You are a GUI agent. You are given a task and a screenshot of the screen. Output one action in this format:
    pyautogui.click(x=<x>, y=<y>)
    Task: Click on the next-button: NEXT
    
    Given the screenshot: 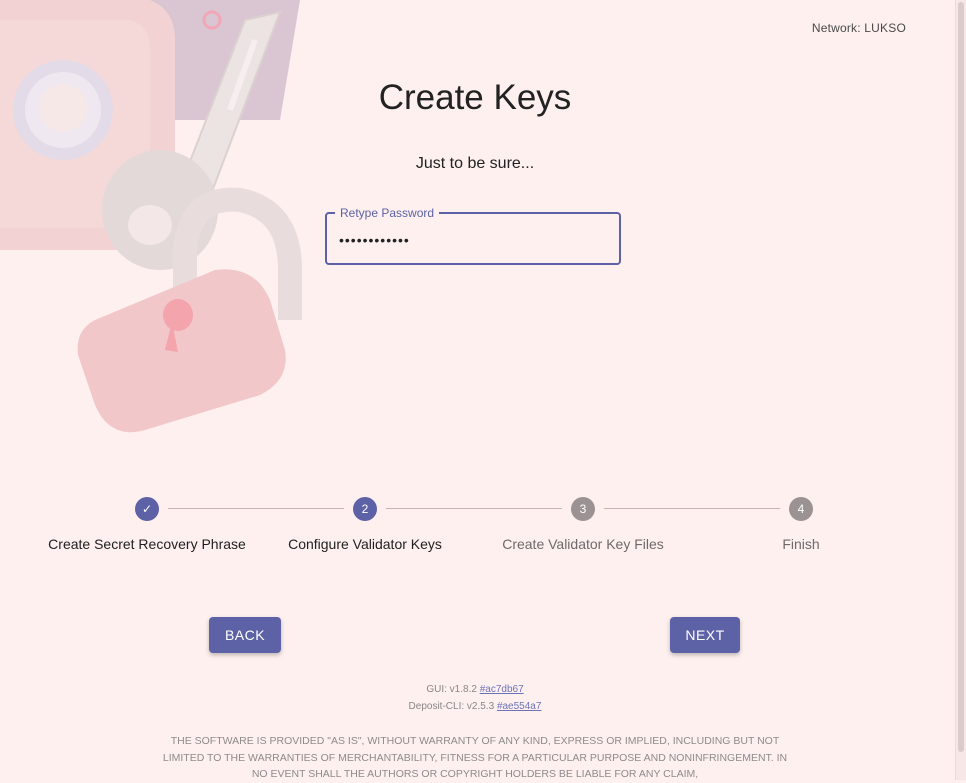 What is the action you would take?
    pyautogui.click(x=705, y=635)
    